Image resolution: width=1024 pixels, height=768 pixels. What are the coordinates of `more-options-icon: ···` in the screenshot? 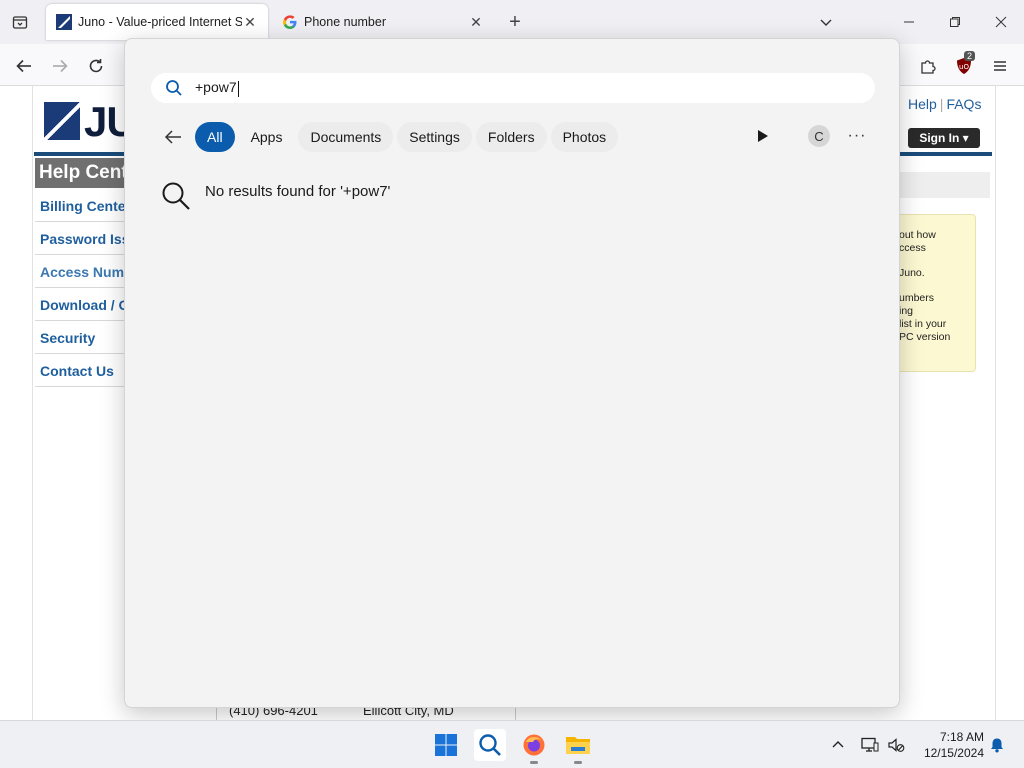 It's located at (857, 136).